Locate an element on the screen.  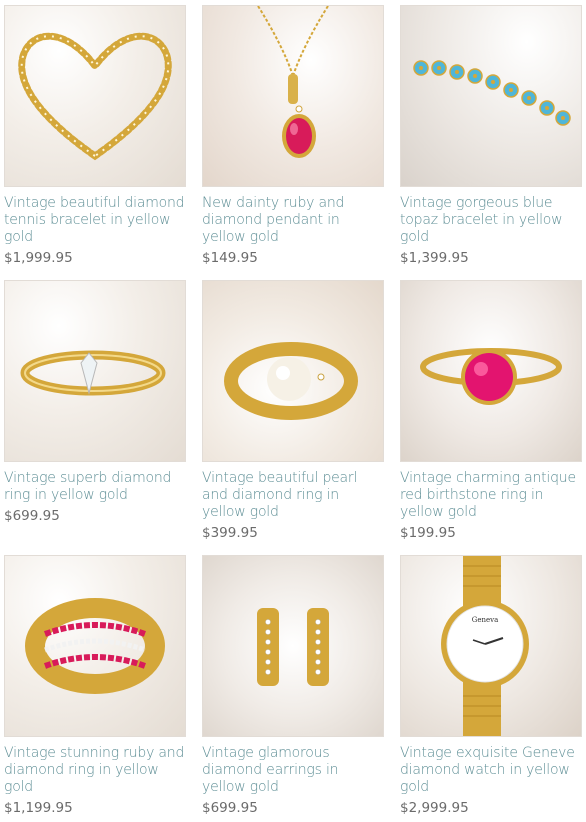
heart-bracelet-icon is located at coordinates (95, 96).